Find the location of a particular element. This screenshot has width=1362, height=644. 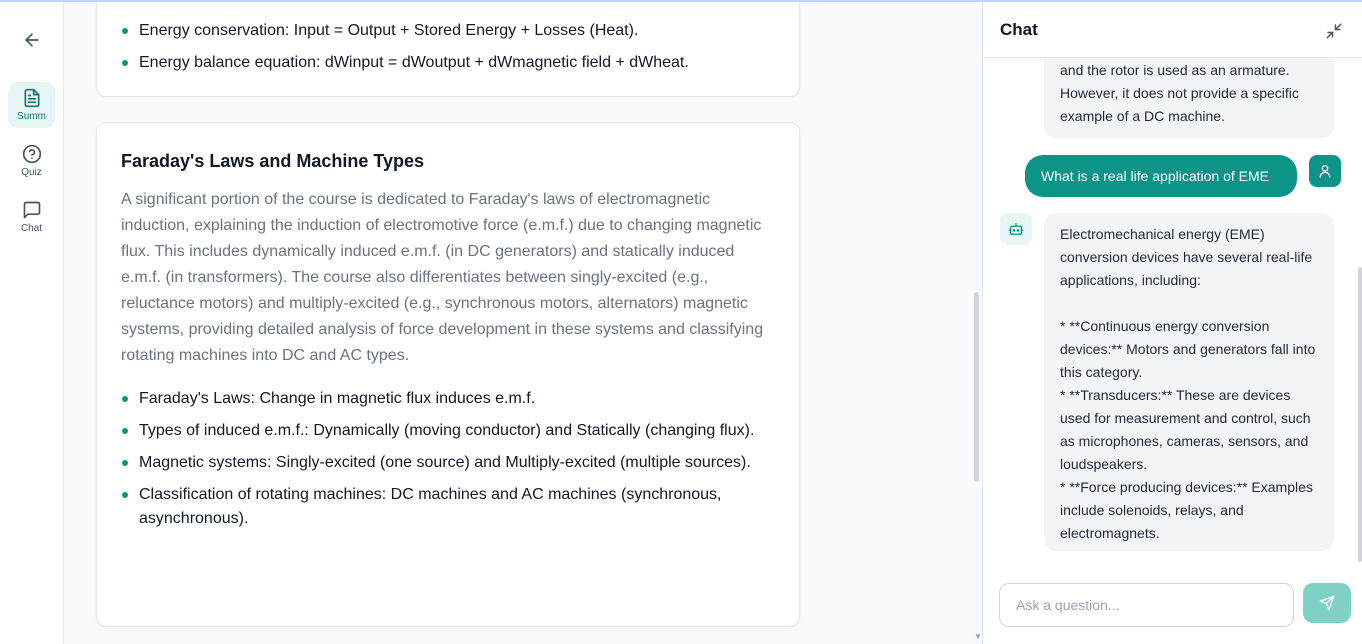

user-avatar is located at coordinates (1325, 171).